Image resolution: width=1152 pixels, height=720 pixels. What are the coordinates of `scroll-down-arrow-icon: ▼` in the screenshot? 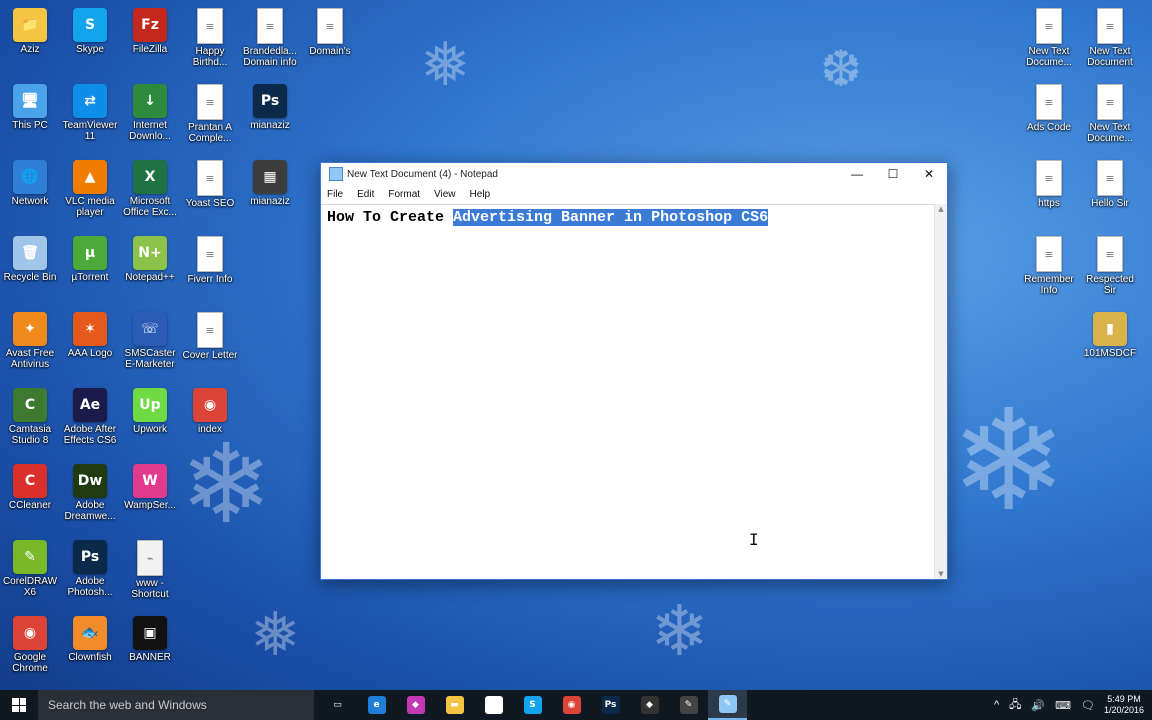 It's located at (941, 574).